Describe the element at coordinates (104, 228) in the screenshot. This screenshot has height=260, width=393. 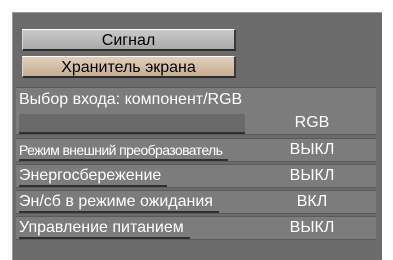
I see `power-management-label: Управление питанием` at that location.